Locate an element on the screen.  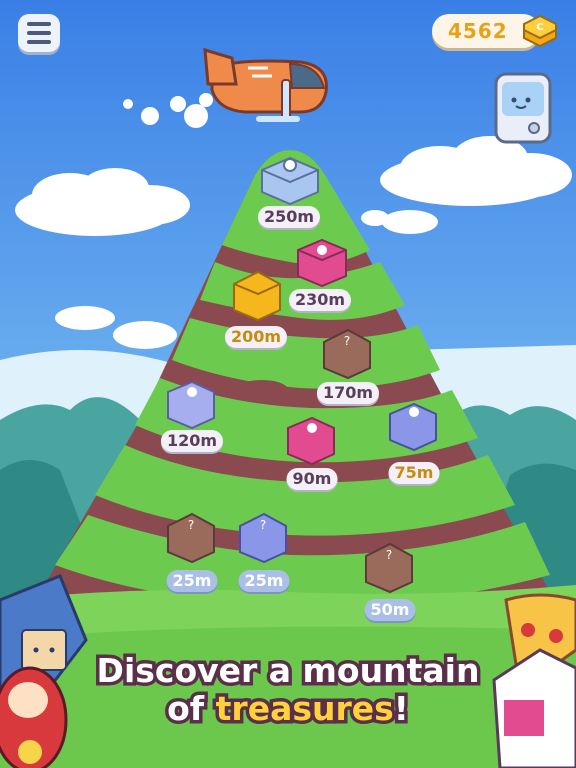
headline-line2-suffix: ! is located at coordinates (401, 708).